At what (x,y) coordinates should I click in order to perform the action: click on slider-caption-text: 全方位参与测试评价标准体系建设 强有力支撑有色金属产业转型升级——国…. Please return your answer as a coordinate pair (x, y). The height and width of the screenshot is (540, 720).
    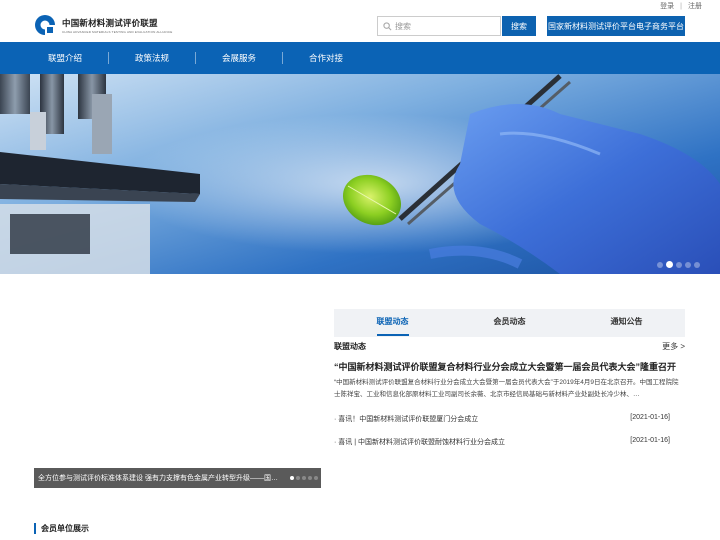
    Looking at the image, I should click on (158, 478).